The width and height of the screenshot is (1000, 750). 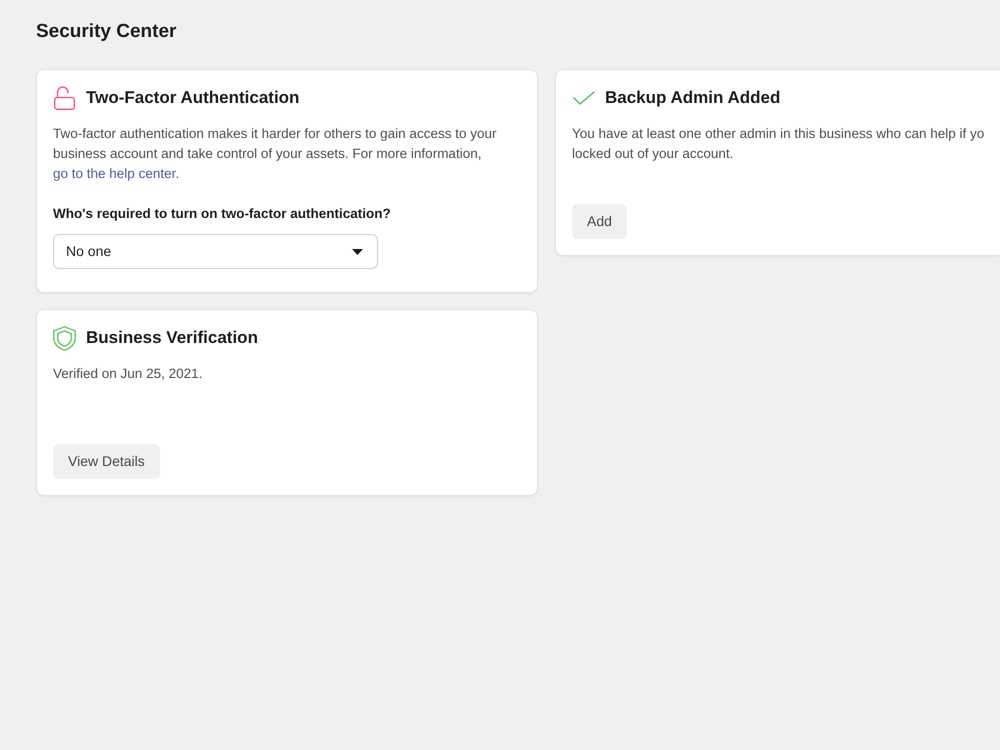 What do you see at coordinates (357, 251) in the screenshot?
I see `caret-icon` at bounding box center [357, 251].